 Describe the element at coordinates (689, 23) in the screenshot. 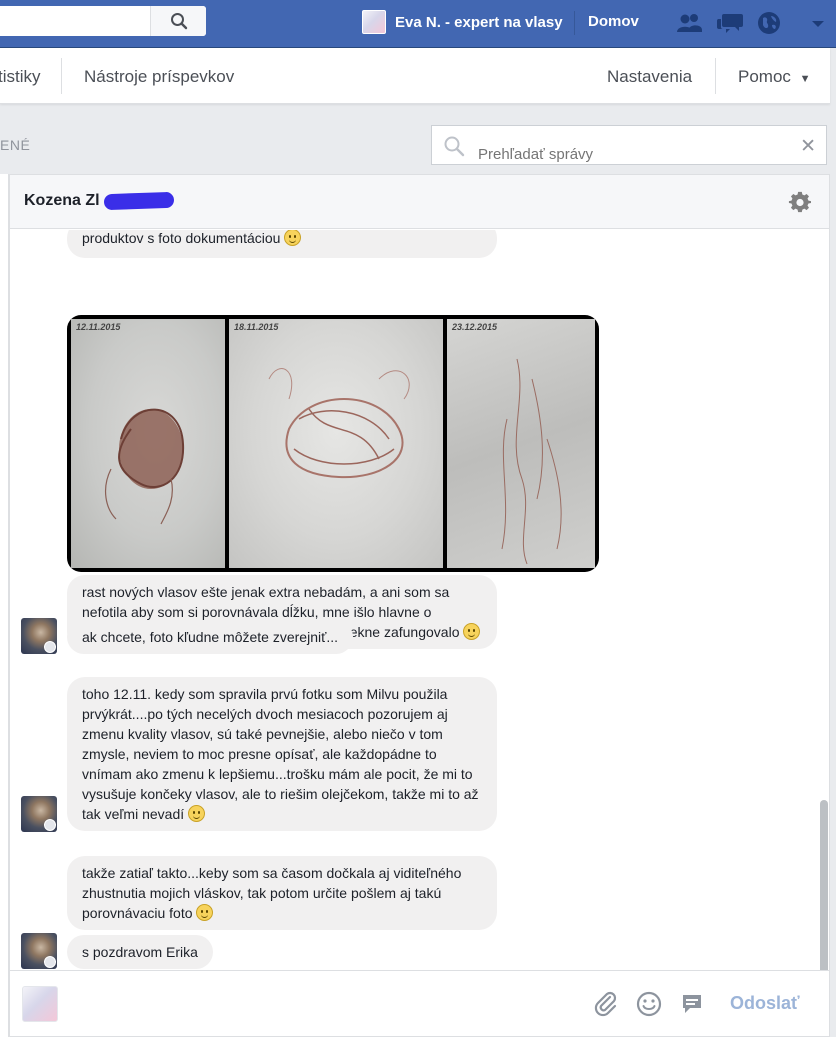

I see `friend-requests-icon` at that location.